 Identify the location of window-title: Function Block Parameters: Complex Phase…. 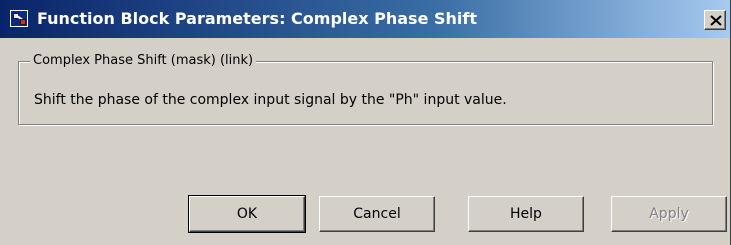
(257, 18).